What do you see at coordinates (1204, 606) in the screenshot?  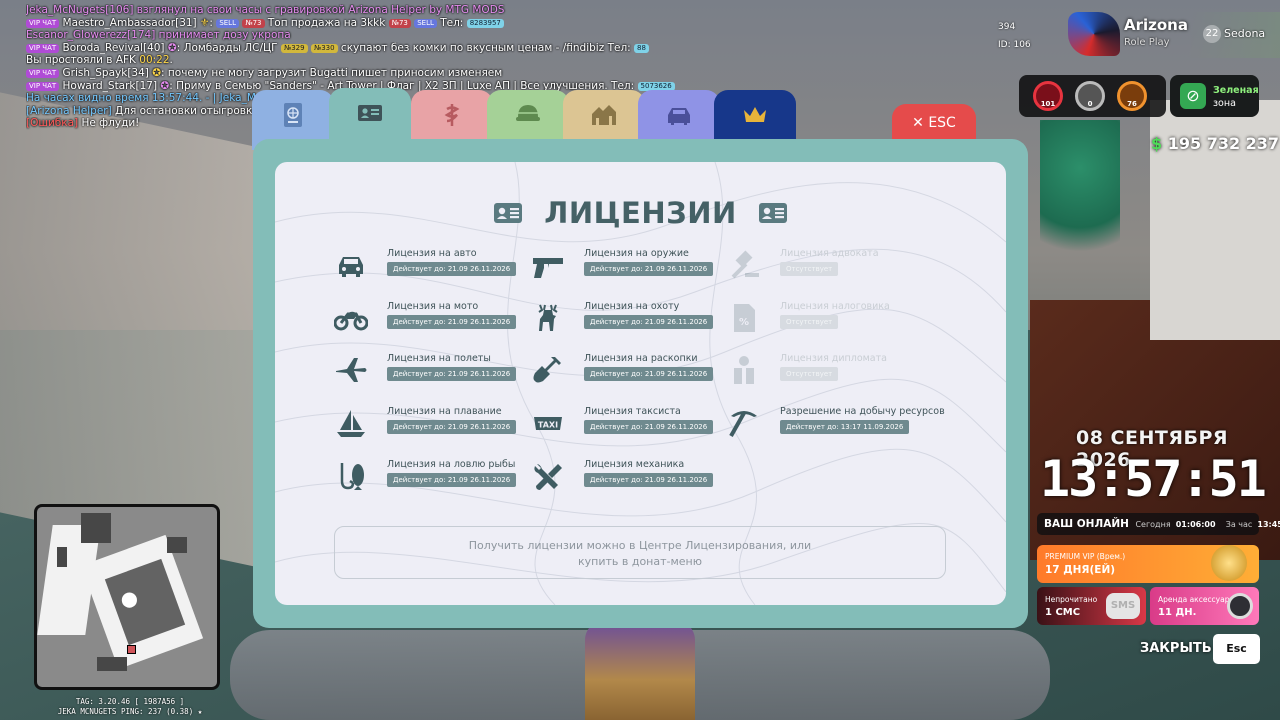 I see `rent-accessory-box: Аренда аксессуара 11 ДН.` at bounding box center [1204, 606].